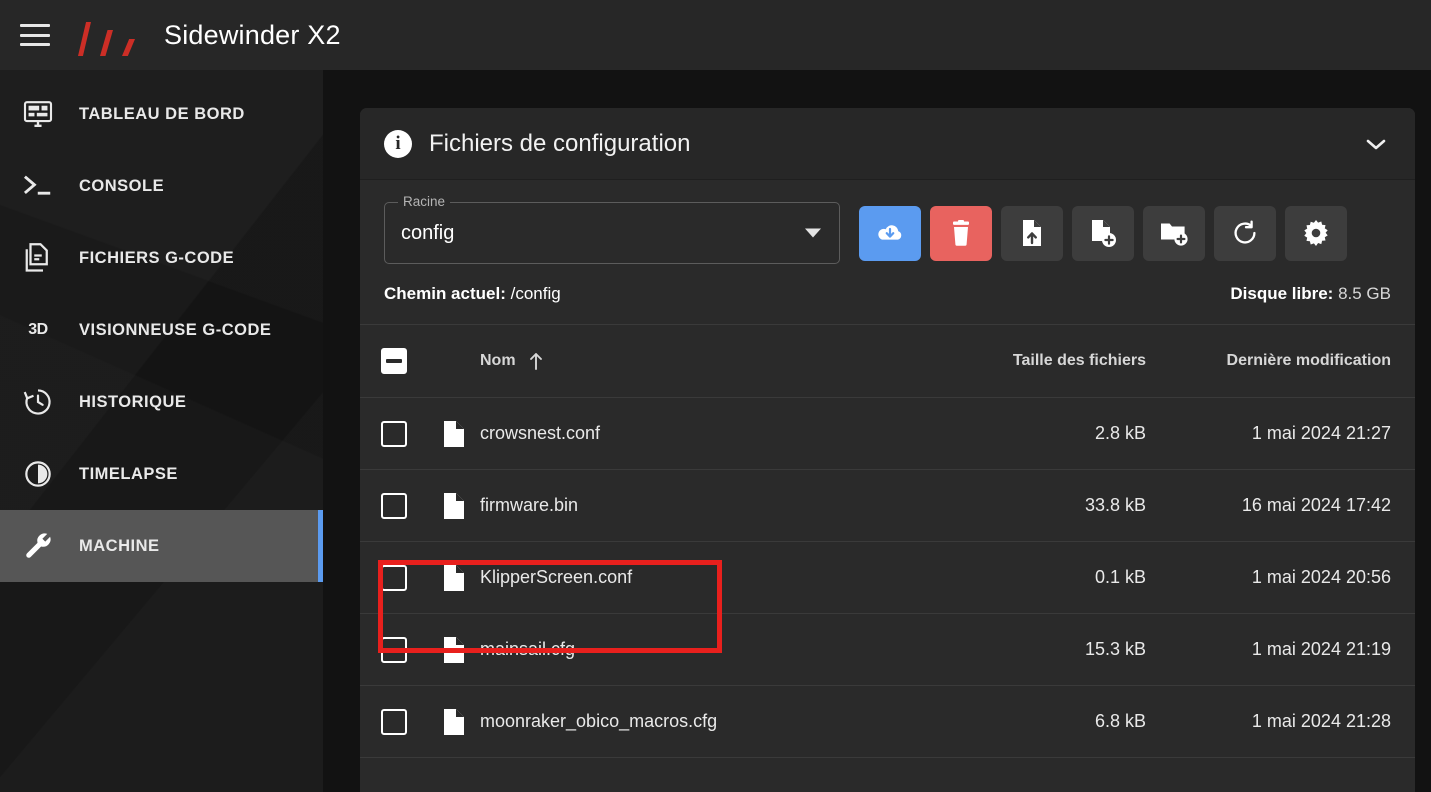  What do you see at coordinates (698, 433) in the screenshot?
I see `file-name: crowsnest.conf` at bounding box center [698, 433].